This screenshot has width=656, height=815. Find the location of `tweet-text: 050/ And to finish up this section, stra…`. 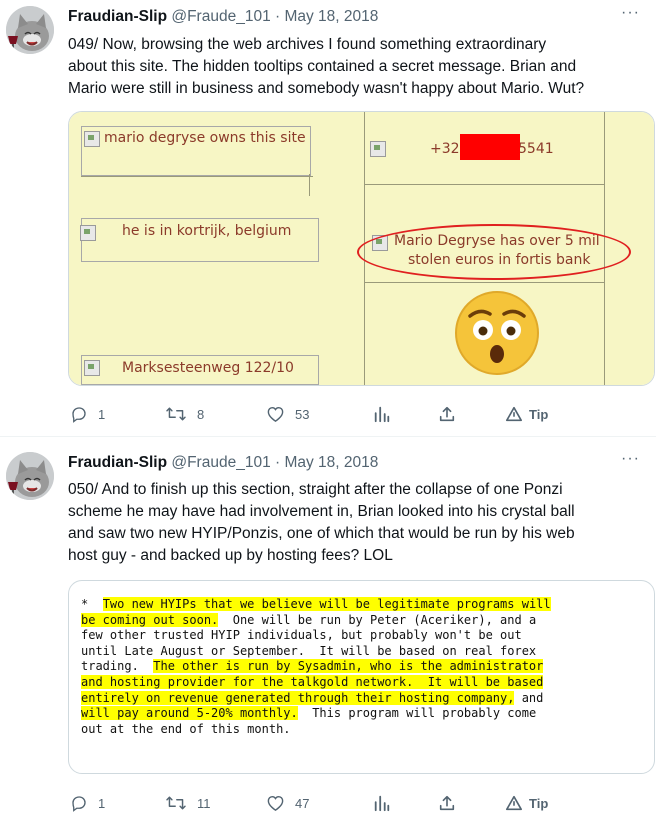

tweet-text: 050/ And to finish up this section, stra… is located at coordinates (358, 523).